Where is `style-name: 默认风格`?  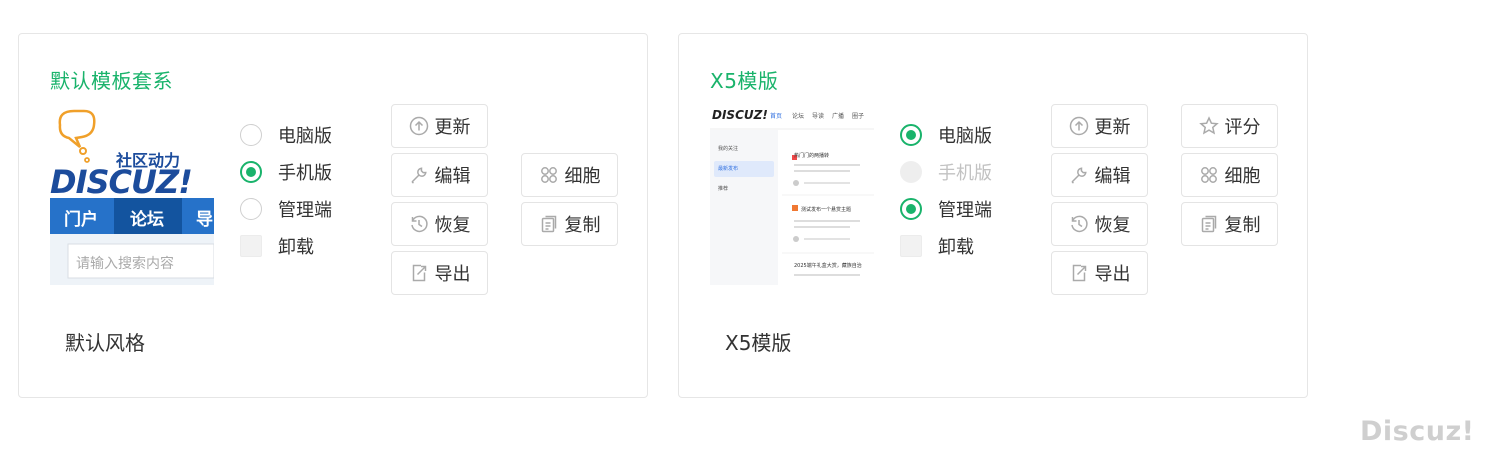 style-name: 默认风格 is located at coordinates (105, 343).